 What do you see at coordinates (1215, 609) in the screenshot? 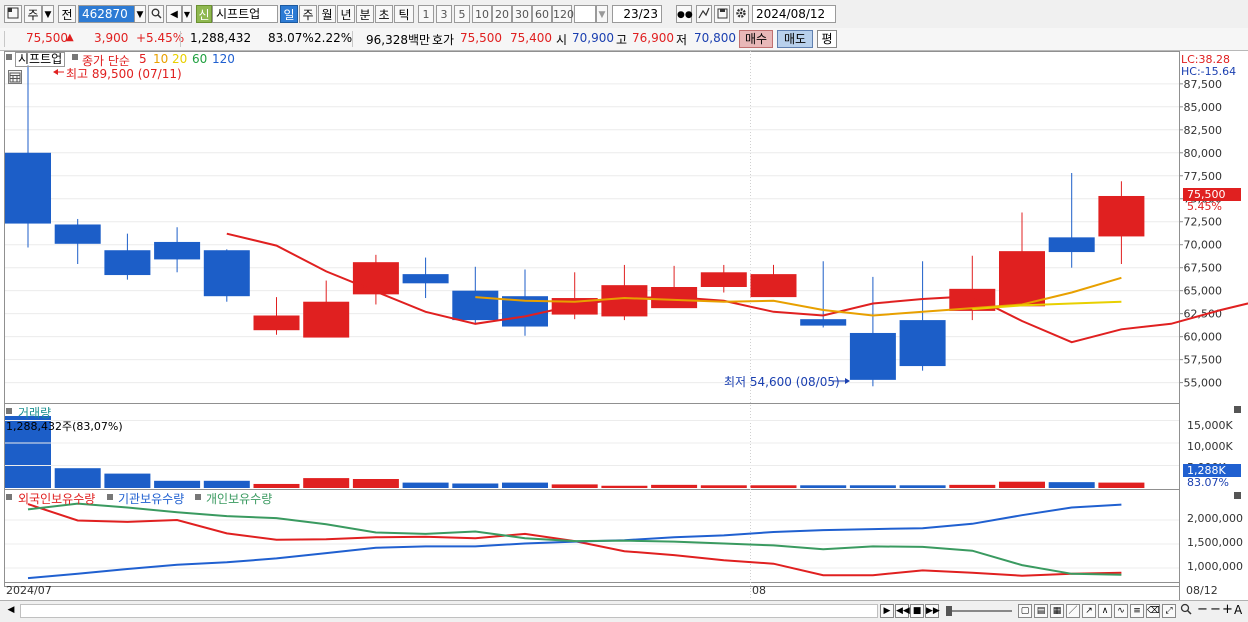
I see `minus-icon: −` at bounding box center [1215, 609].